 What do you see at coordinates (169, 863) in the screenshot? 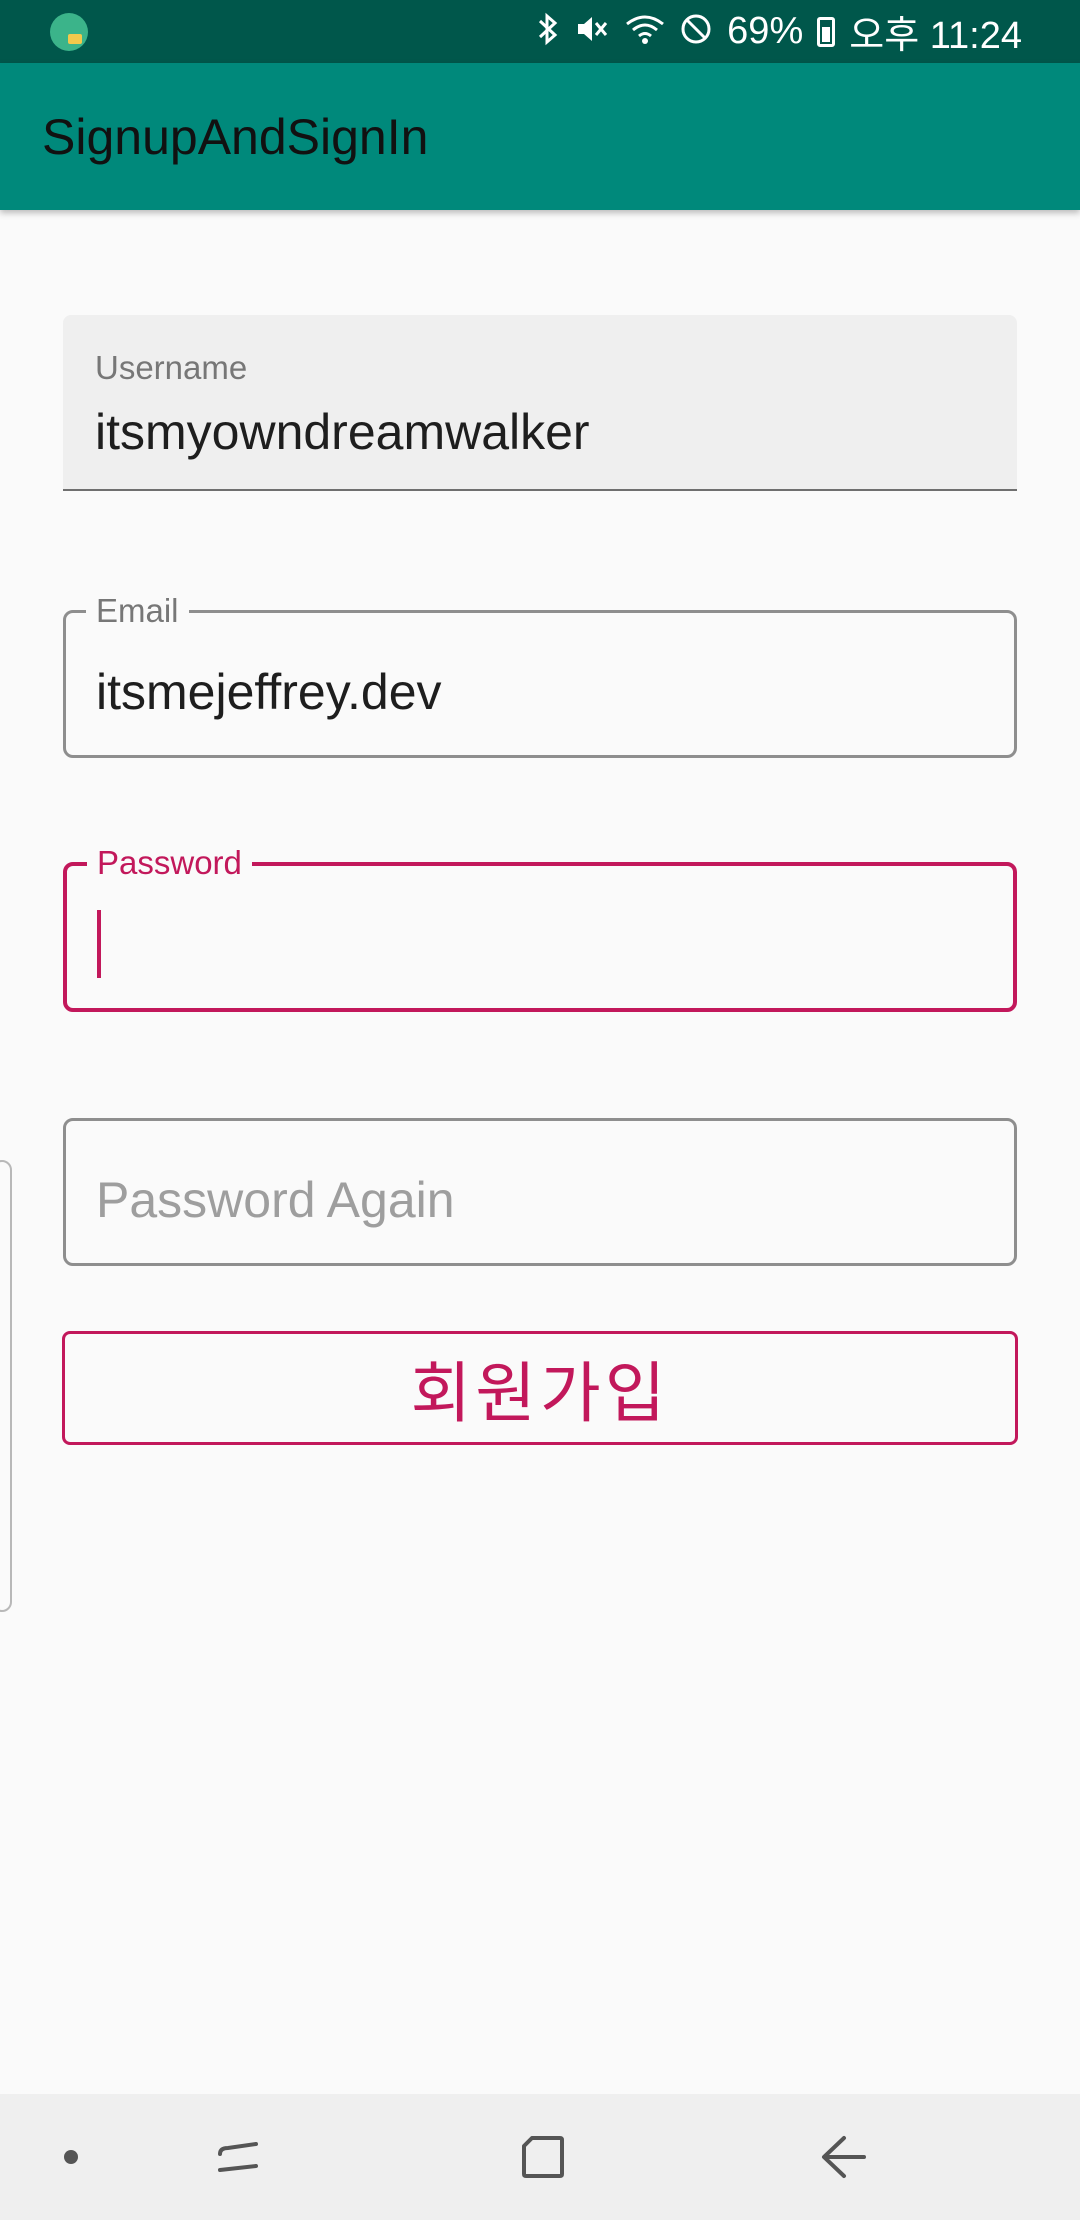
I see `password-label: Password` at bounding box center [169, 863].